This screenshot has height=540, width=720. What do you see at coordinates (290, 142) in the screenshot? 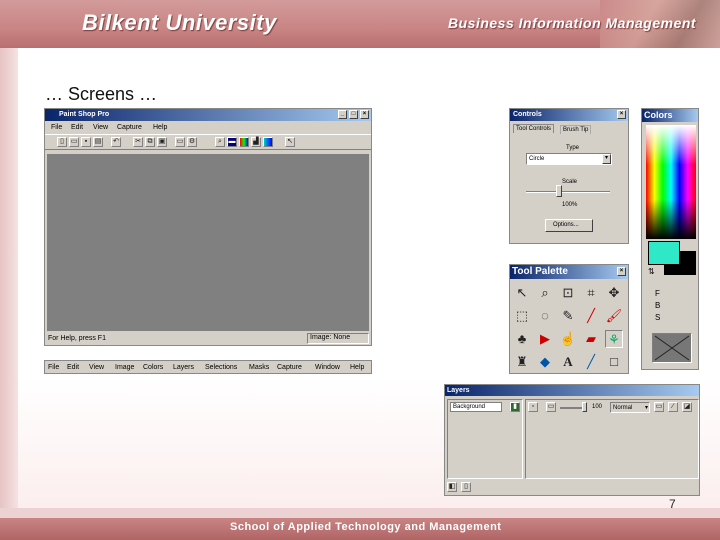
I see `help-pointer-icon: ↖` at bounding box center [290, 142].